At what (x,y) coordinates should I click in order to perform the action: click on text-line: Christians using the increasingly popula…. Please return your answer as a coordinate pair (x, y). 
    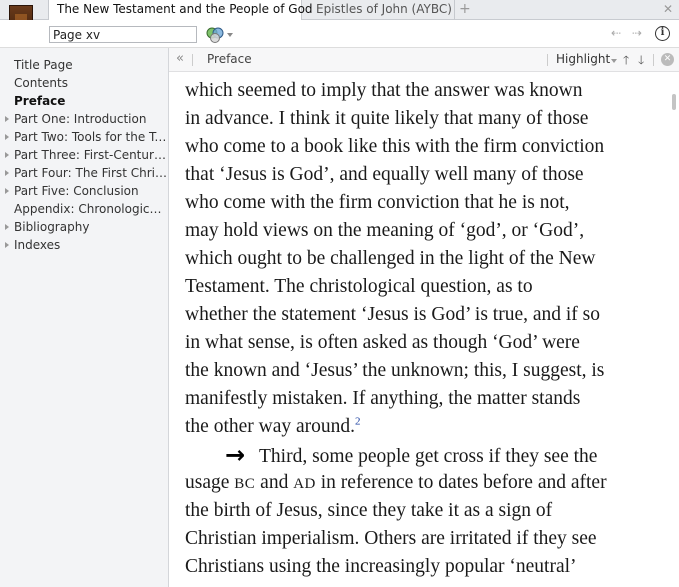
    Looking at the image, I should click on (381, 566).